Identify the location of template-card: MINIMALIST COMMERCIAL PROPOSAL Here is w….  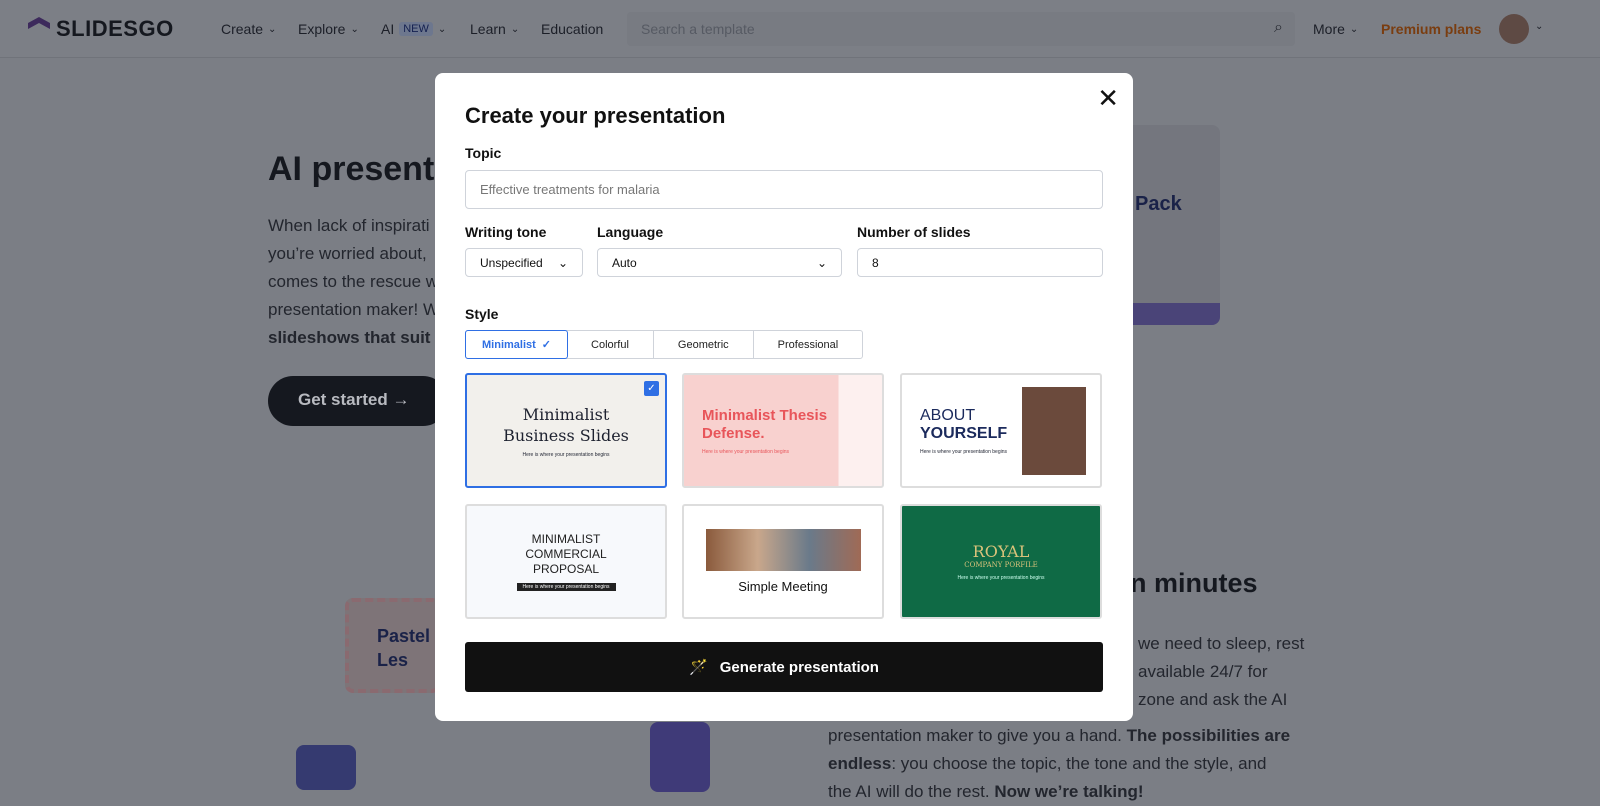
(566, 561).